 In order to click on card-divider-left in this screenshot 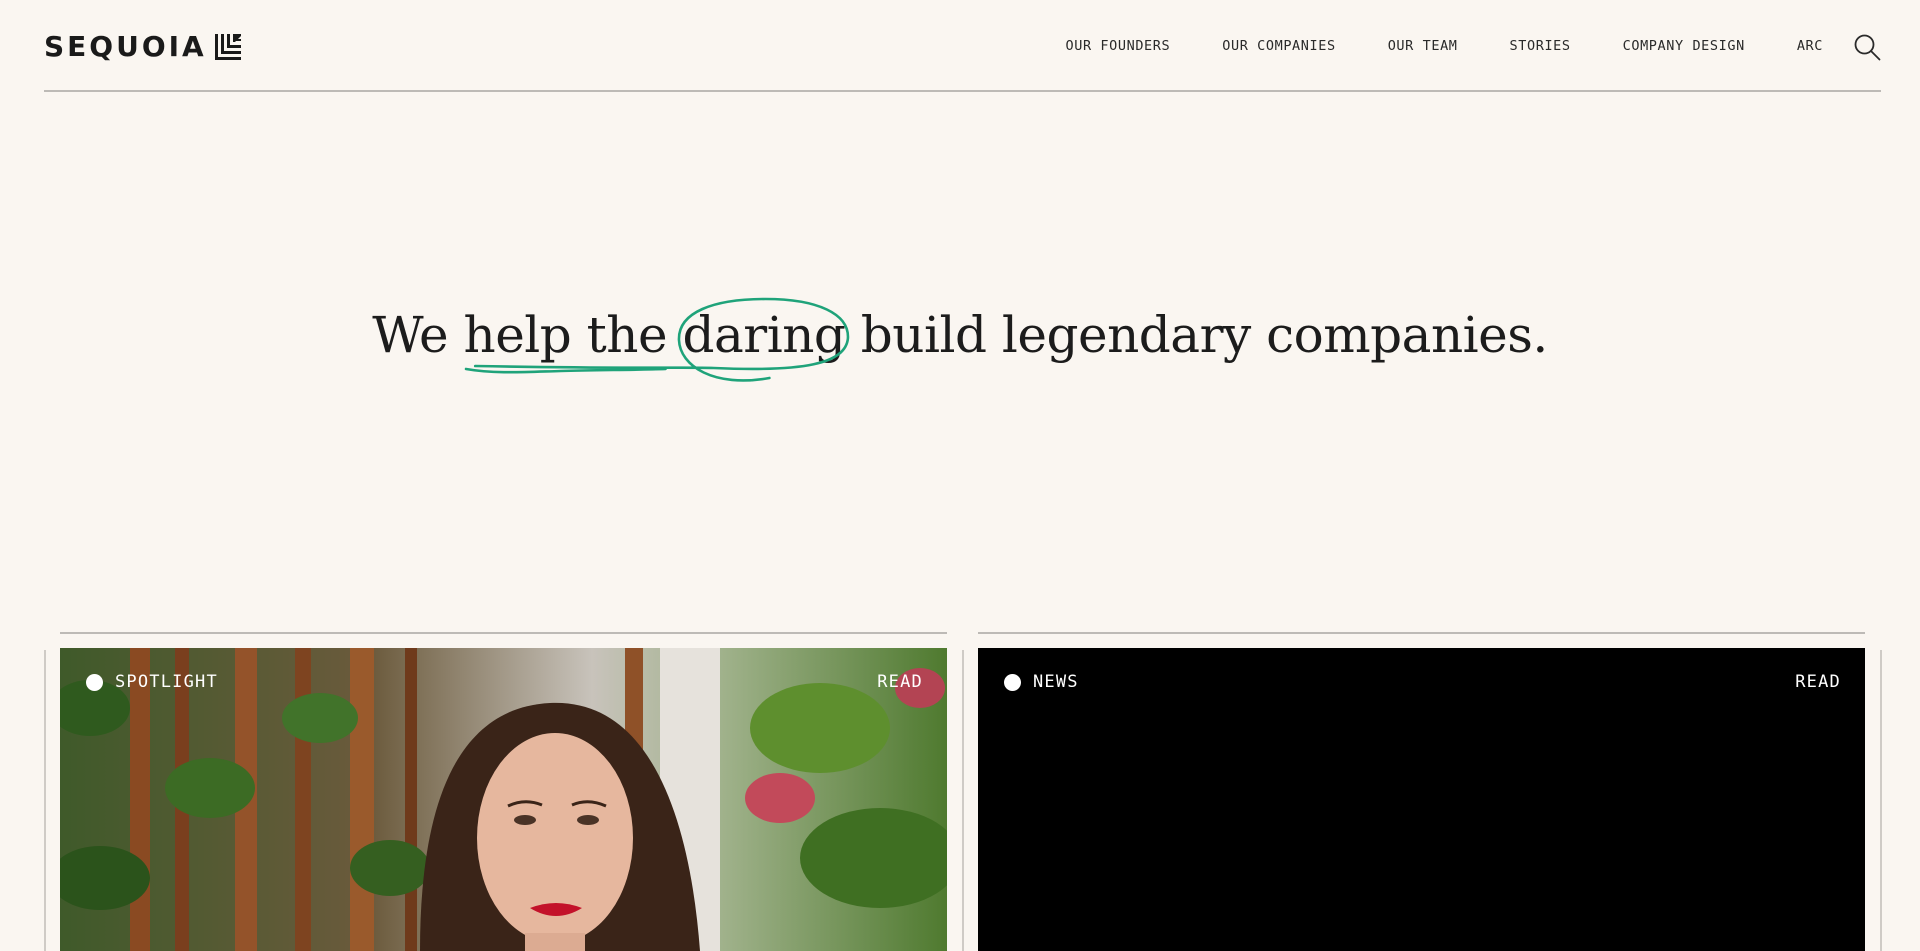, I will do `click(503, 633)`.